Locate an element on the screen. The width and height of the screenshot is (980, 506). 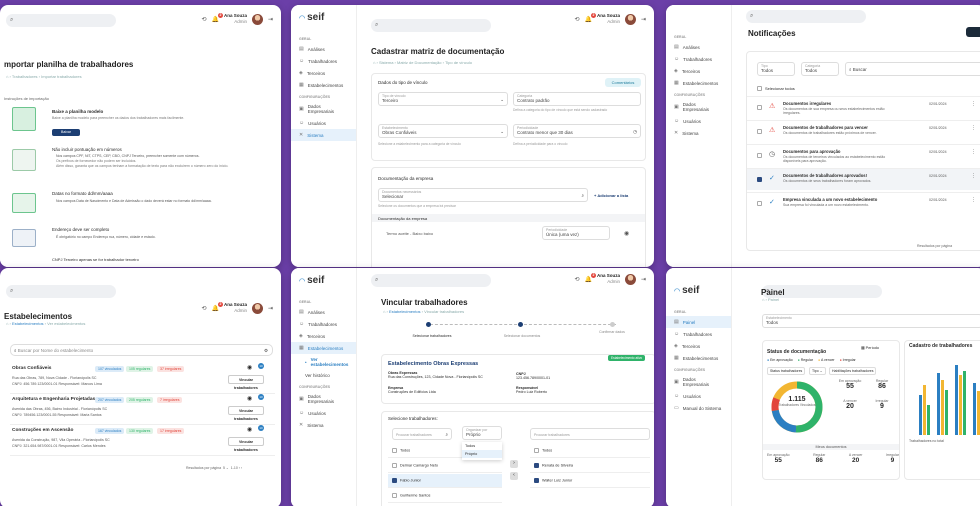
nav-ver-estabelecimentos: • Ver estabelecimentos is located at coordinates (323, 362).